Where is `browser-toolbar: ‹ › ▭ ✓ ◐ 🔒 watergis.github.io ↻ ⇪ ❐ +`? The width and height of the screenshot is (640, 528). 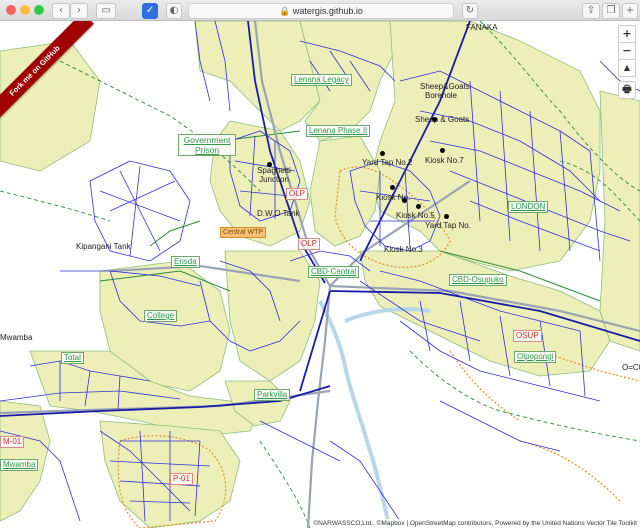
browser-toolbar: ‹ › ▭ ✓ ◐ 🔒 watergis.github.io ↻ ⇪ ❐ + is located at coordinates (320, 10).